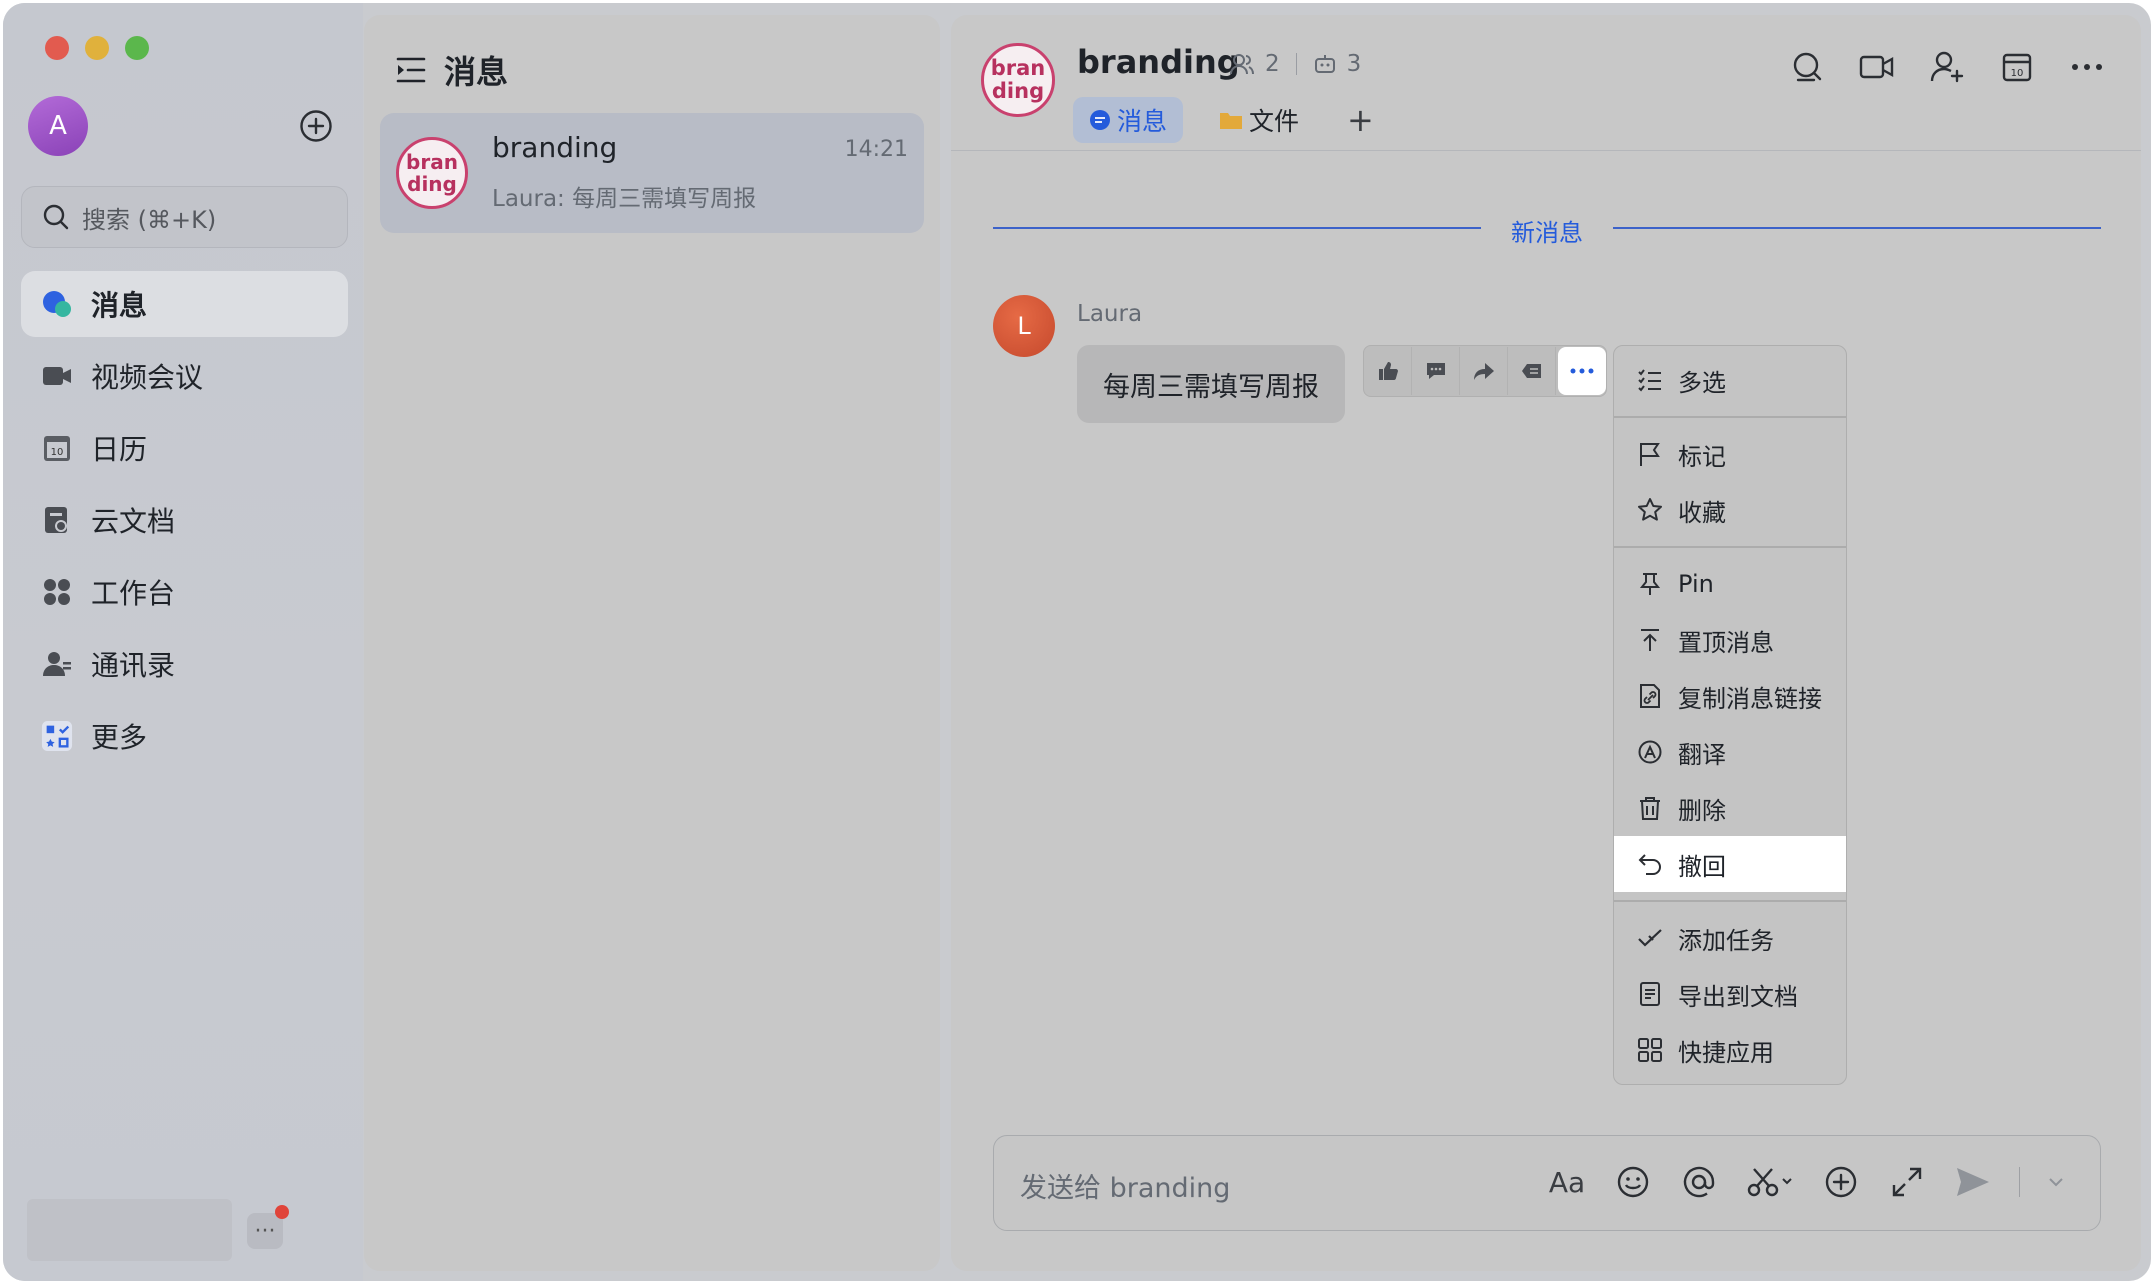  Describe the element at coordinates (1100, 120) in the screenshot. I see `chat-bubble-icon` at that location.